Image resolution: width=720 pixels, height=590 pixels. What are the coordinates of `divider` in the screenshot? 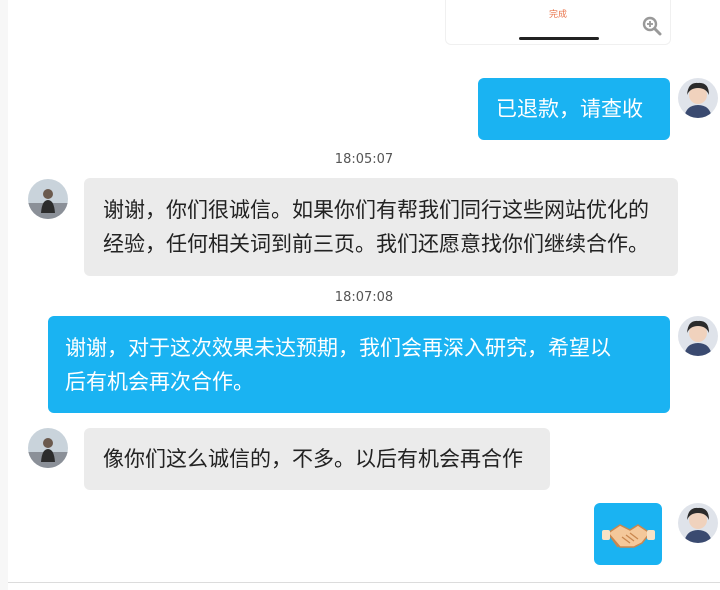 It's located at (364, 582).